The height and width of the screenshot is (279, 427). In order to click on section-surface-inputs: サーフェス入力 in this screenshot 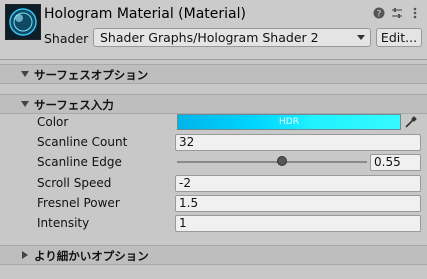, I will do `click(213, 104)`.